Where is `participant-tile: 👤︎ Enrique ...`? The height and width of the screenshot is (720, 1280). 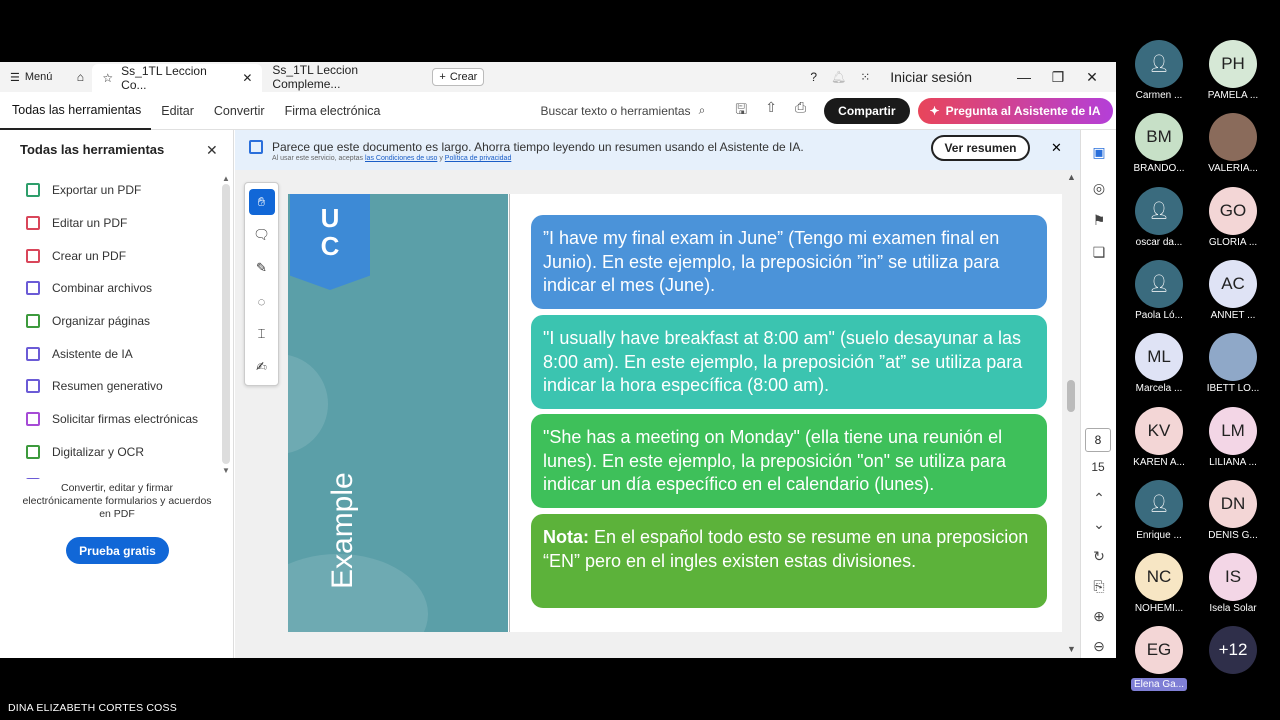
participant-tile: 👤︎ Enrique ... is located at coordinates (1159, 510).